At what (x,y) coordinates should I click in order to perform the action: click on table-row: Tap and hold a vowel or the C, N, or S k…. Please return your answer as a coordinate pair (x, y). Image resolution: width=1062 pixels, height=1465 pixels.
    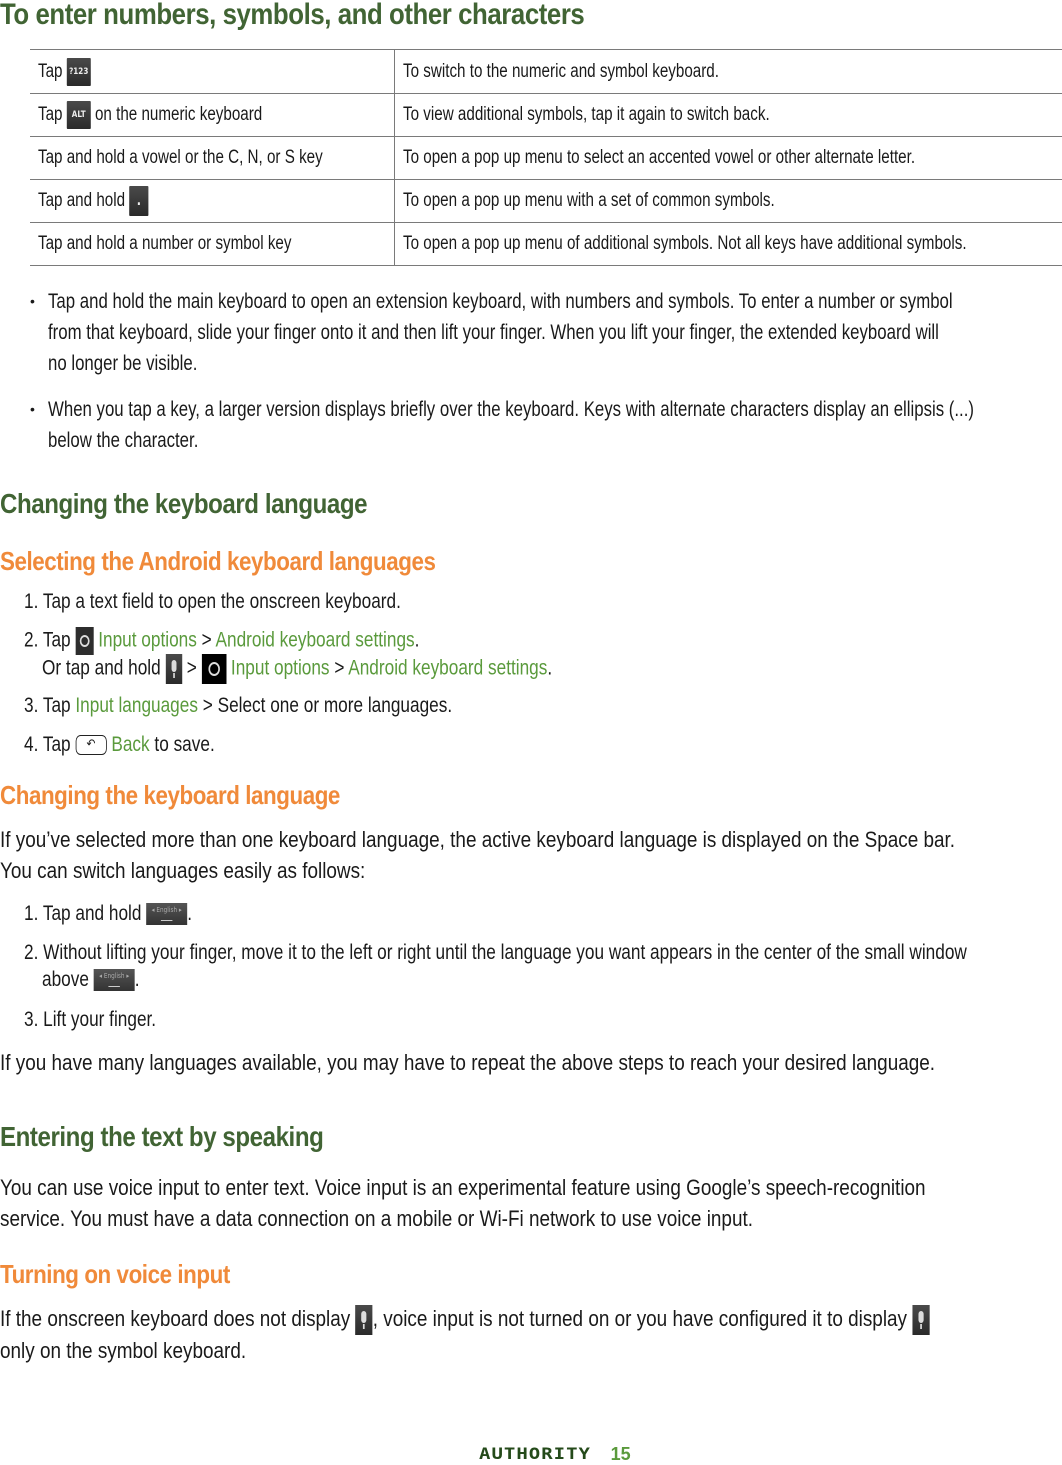
    Looking at the image, I should click on (546, 158).